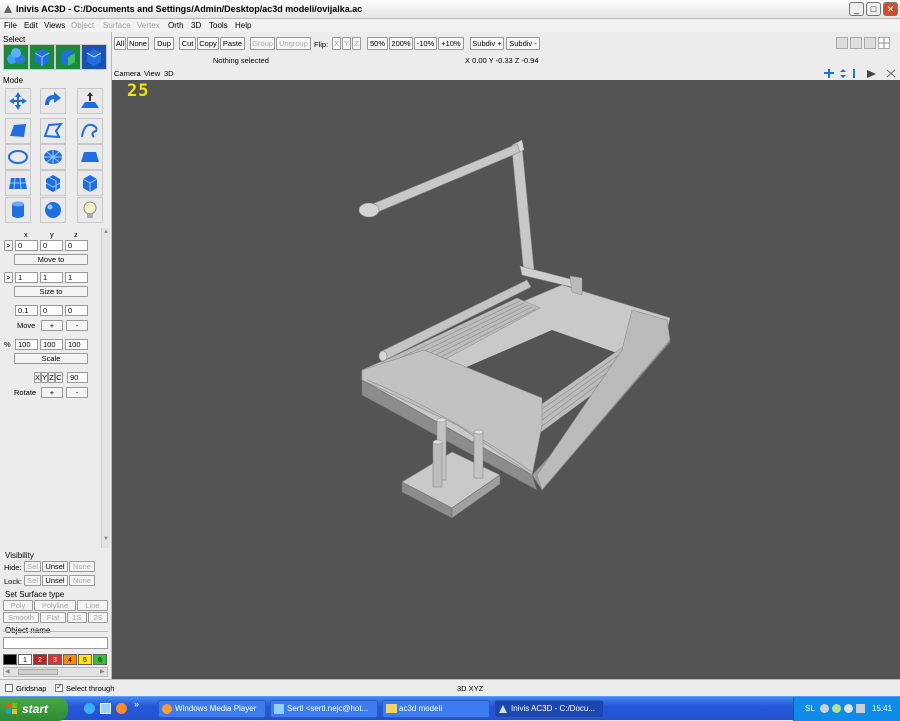 The image size is (900, 721). What do you see at coordinates (856, 43) in the screenshot?
I see `layout-two-button` at bounding box center [856, 43].